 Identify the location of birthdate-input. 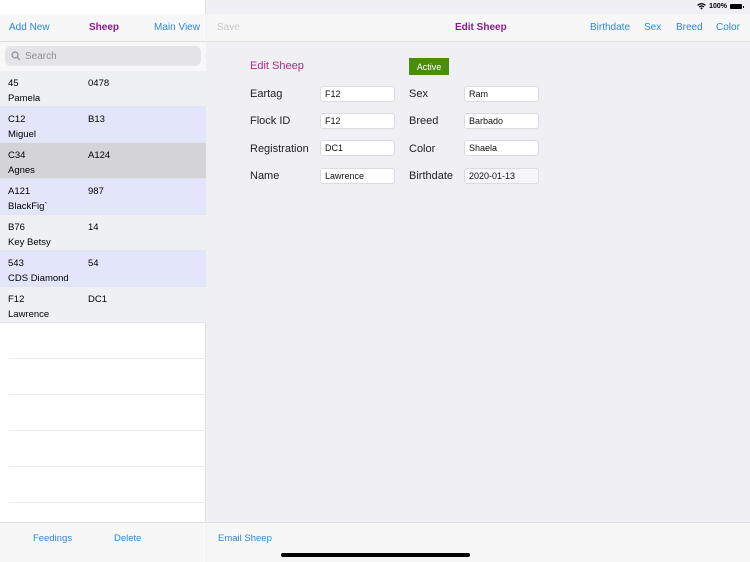
(501, 176).